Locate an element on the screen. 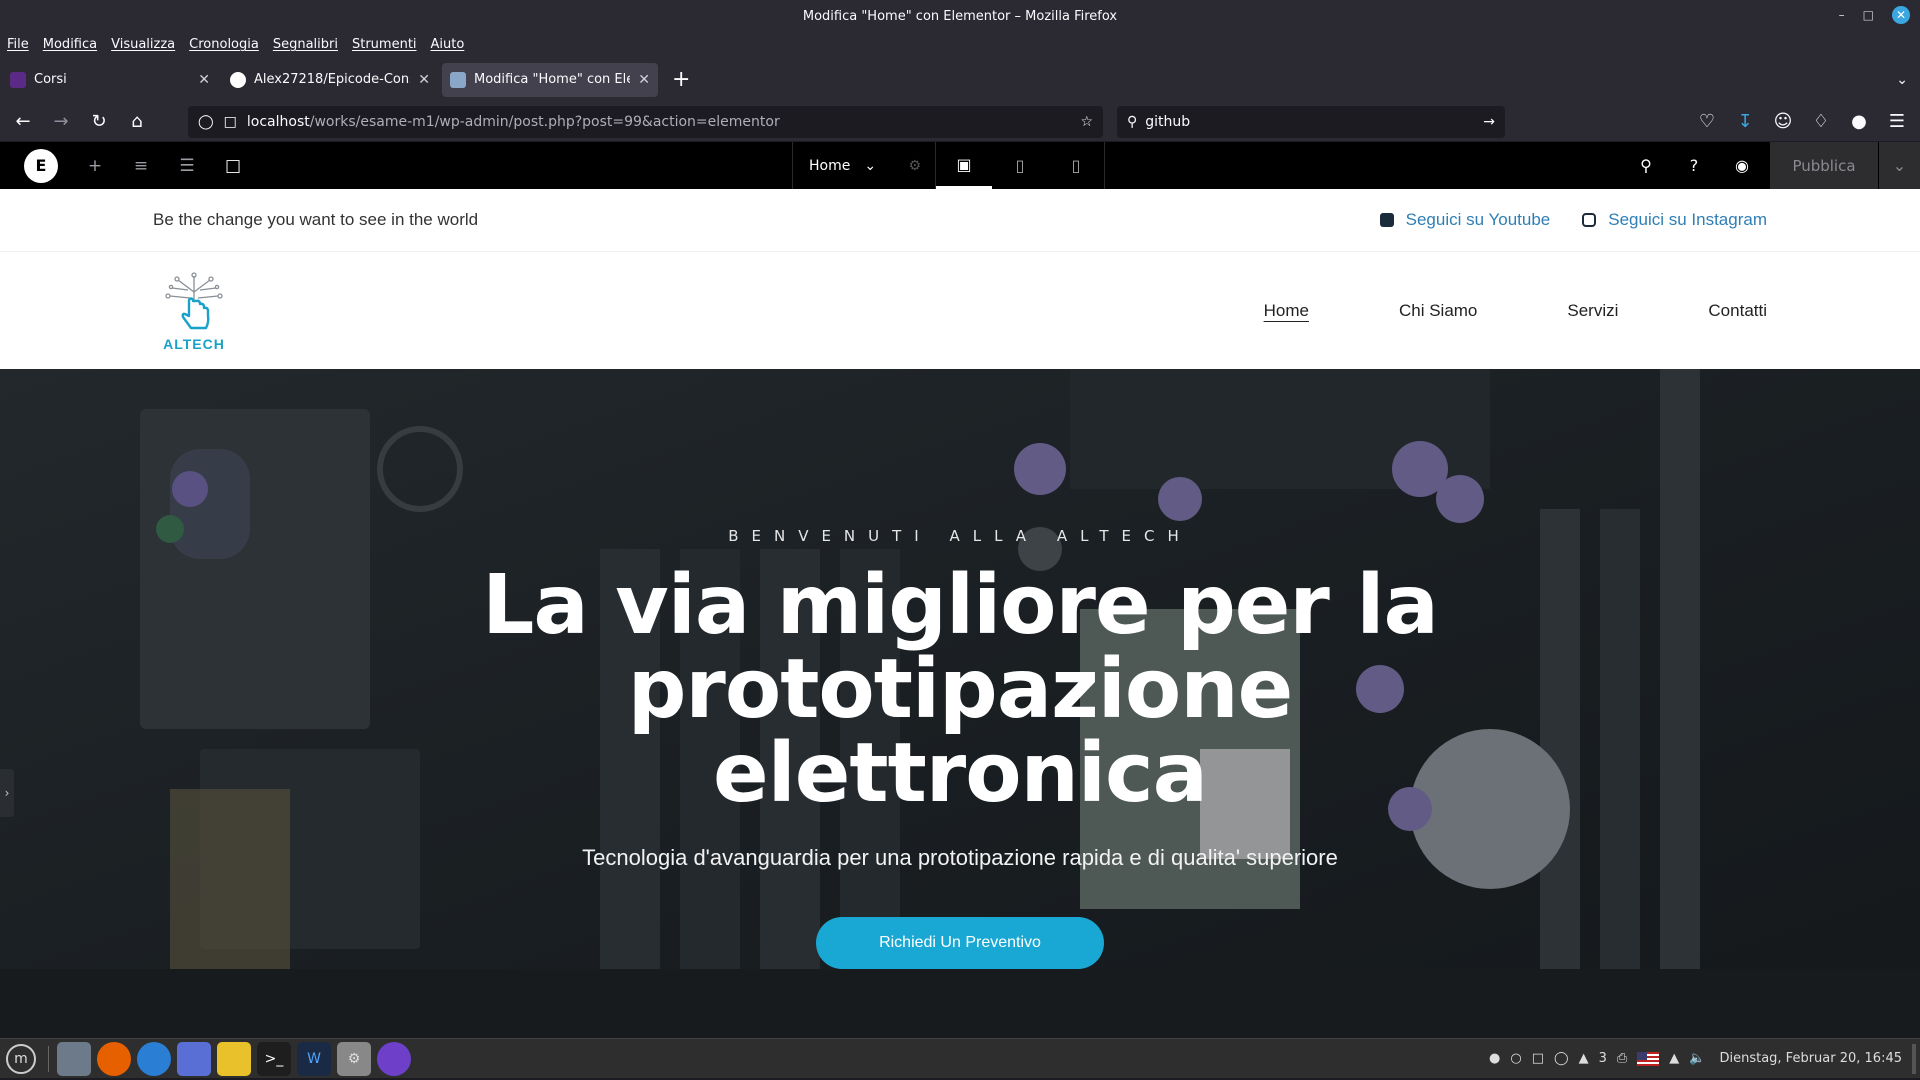 The height and width of the screenshot is (1080, 1920). clock: Dienstag, Februar 20, 16:45 is located at coordinates (1810, 1058).